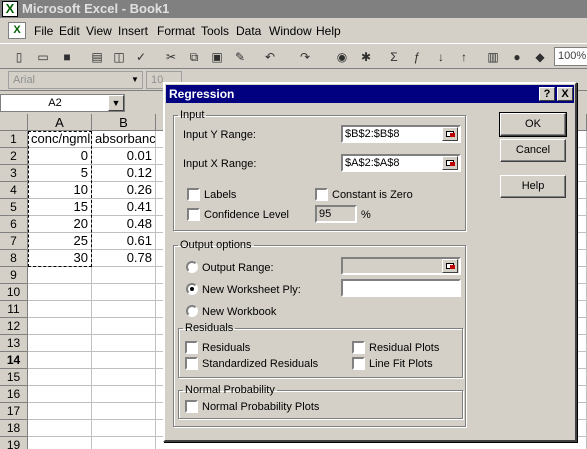  What do you see at coordinates (191, 406) in the screenshot?
I see `normal-probability-plots-checkbox` at bounding box center [191, 406].